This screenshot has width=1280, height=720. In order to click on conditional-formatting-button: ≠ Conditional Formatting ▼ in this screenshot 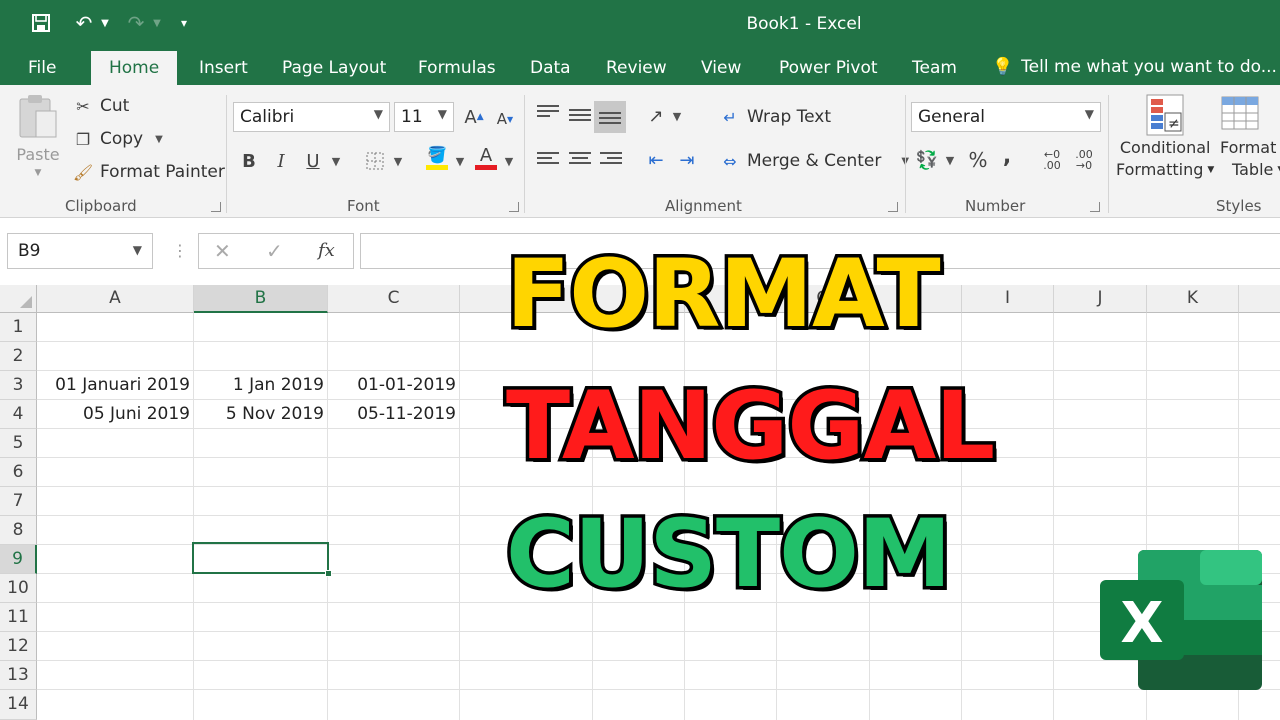, I will do `click(1165, 137)`.